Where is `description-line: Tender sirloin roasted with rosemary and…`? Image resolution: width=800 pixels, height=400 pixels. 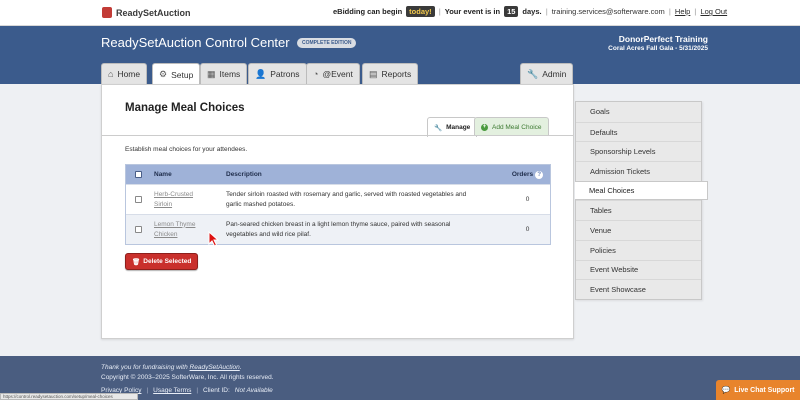
description-line: Tender sirloin roasted with rosemary and… is located at coordinates (346, 194).